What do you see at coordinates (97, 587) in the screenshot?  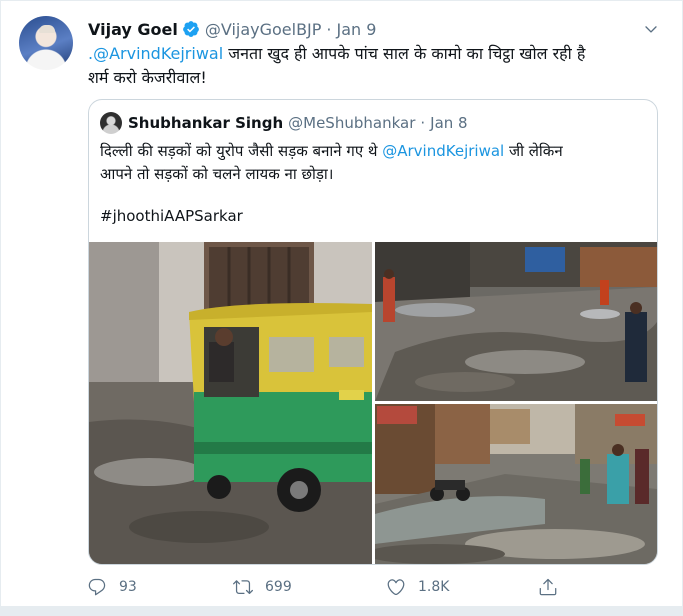 I see `reply-icon` at bounding box center [97, 587].